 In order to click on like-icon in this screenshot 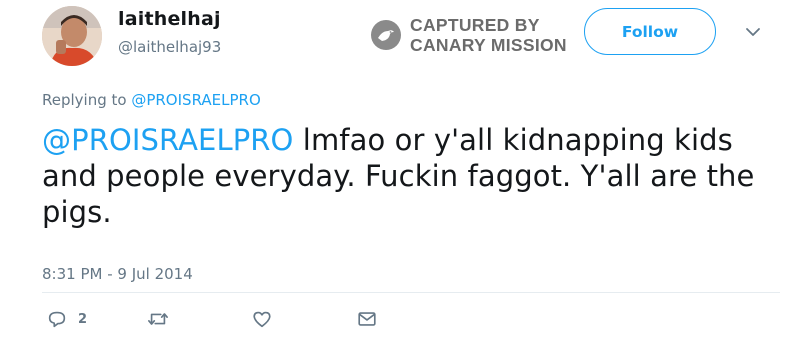, I will do `click(262, 319)`.